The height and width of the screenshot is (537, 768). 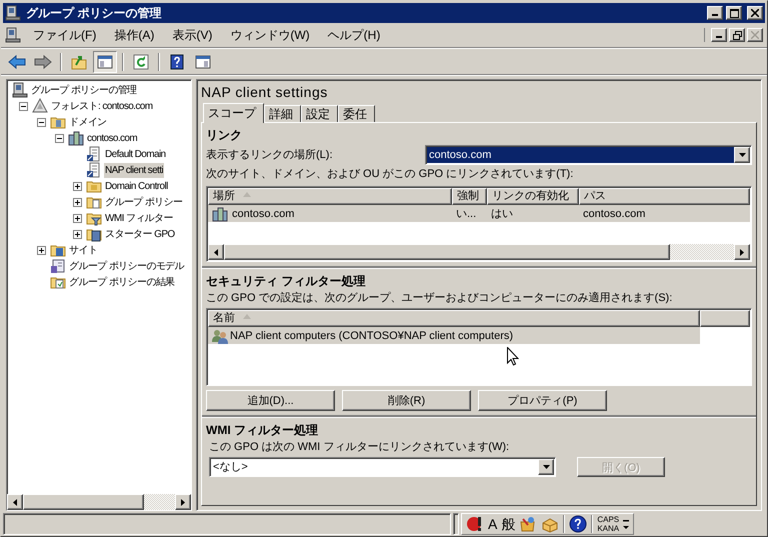 What do you see at coordinates (134, 35) in the screenshot?
I see `menu-item: 操作(A)` at bounding box center [134, 35].